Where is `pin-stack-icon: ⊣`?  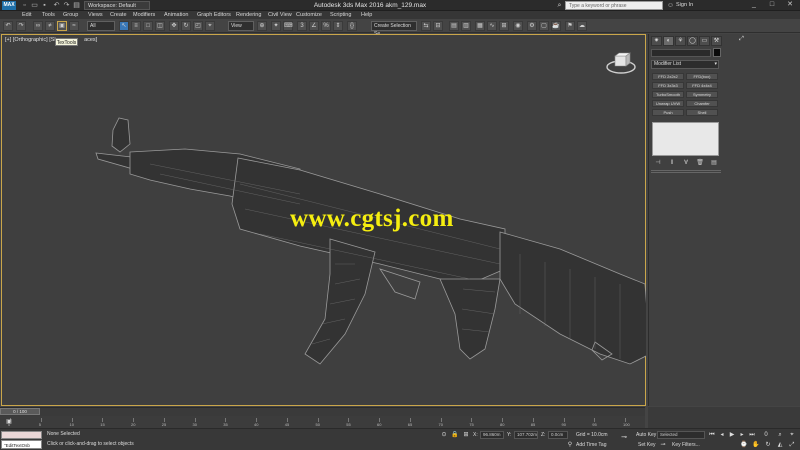
pin-stack-icon: ⊣ is located at coordinates (658, 163).